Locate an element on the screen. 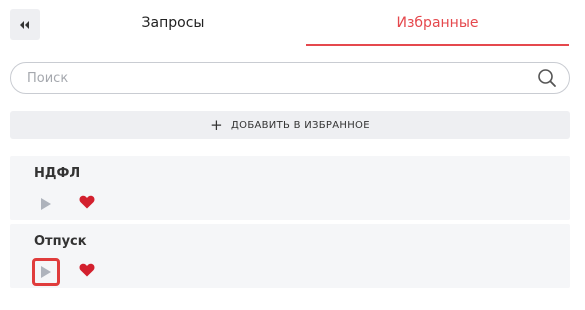 This screenshot has width=585, height=310. favorite-item-title: НДФЛ is located at coordinates (57, 173).